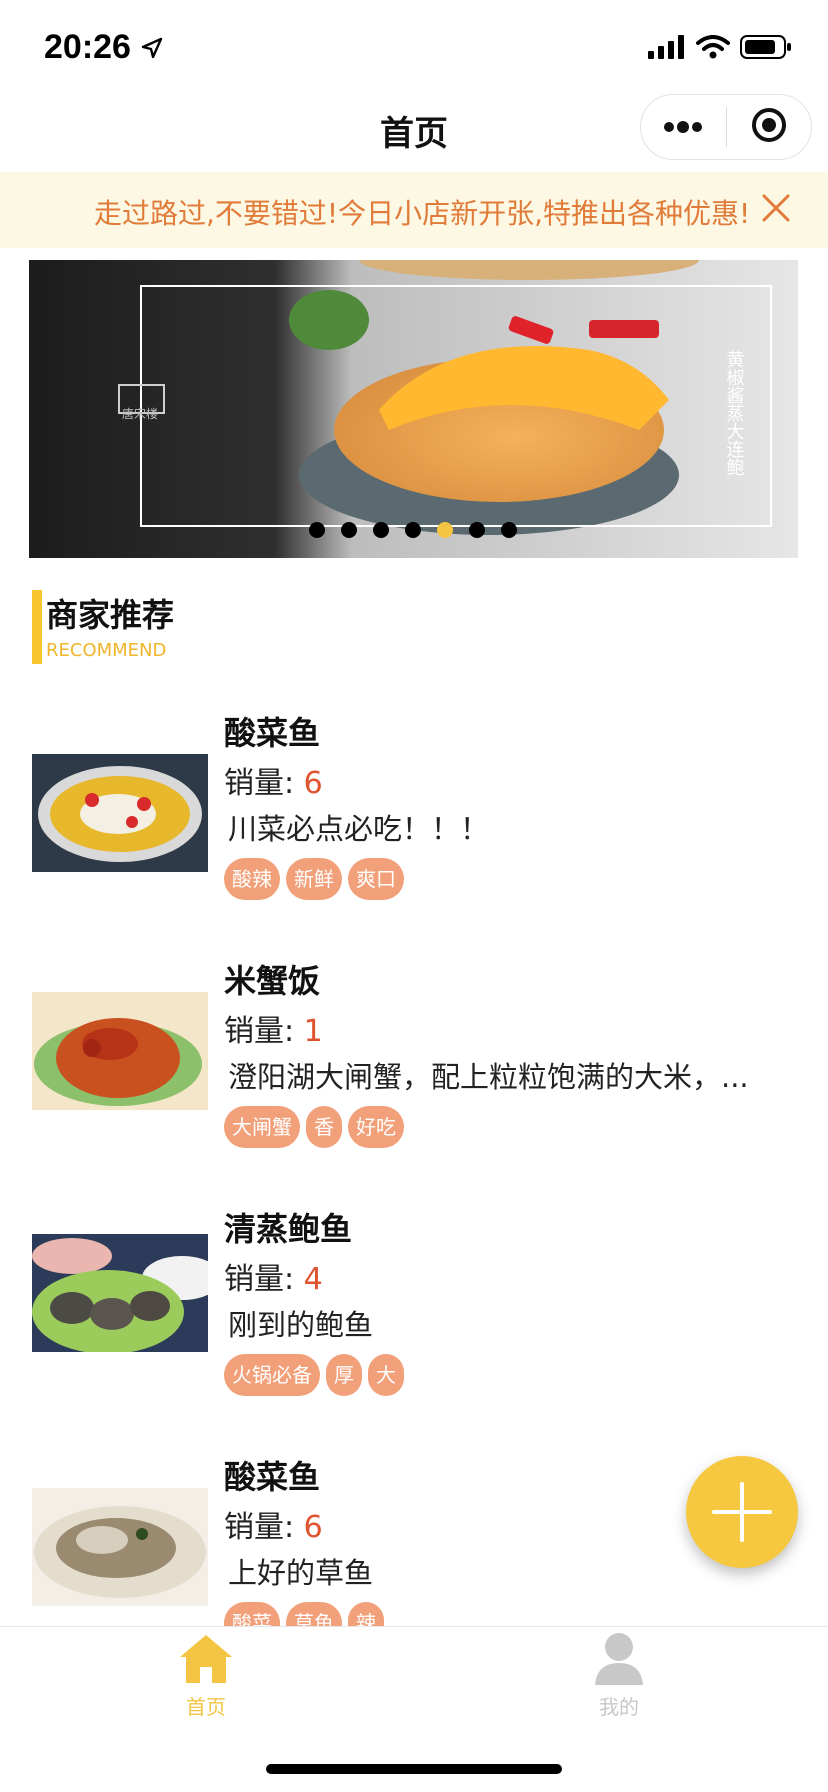 Image resolution: width=828 pixels, height=1792 pixels. I want to click on carousel-indicators, so click(413, 530).